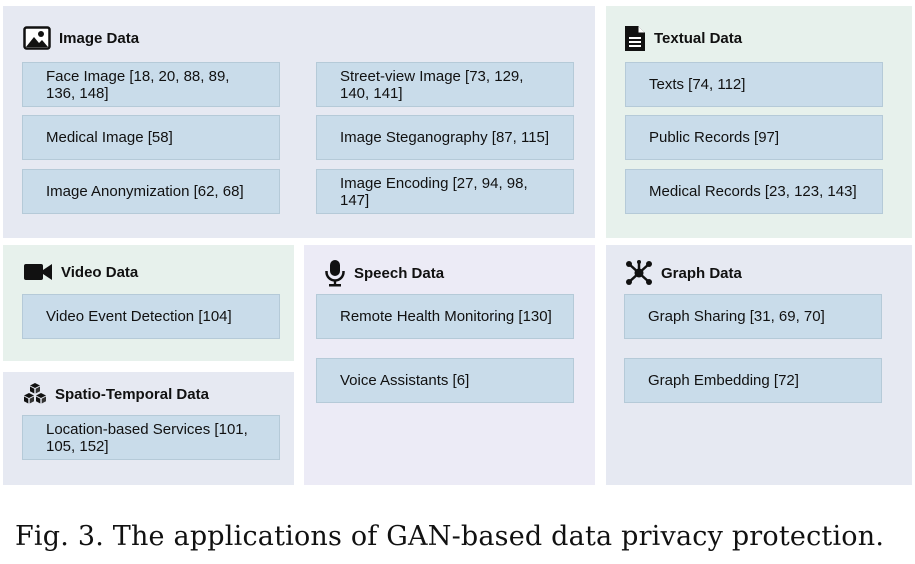 Image resolution: width=915 pixels, height=564 pixels. I want to click on textual-item-medical-records: Medical Records [23, 123, 143], so click(754, 191).